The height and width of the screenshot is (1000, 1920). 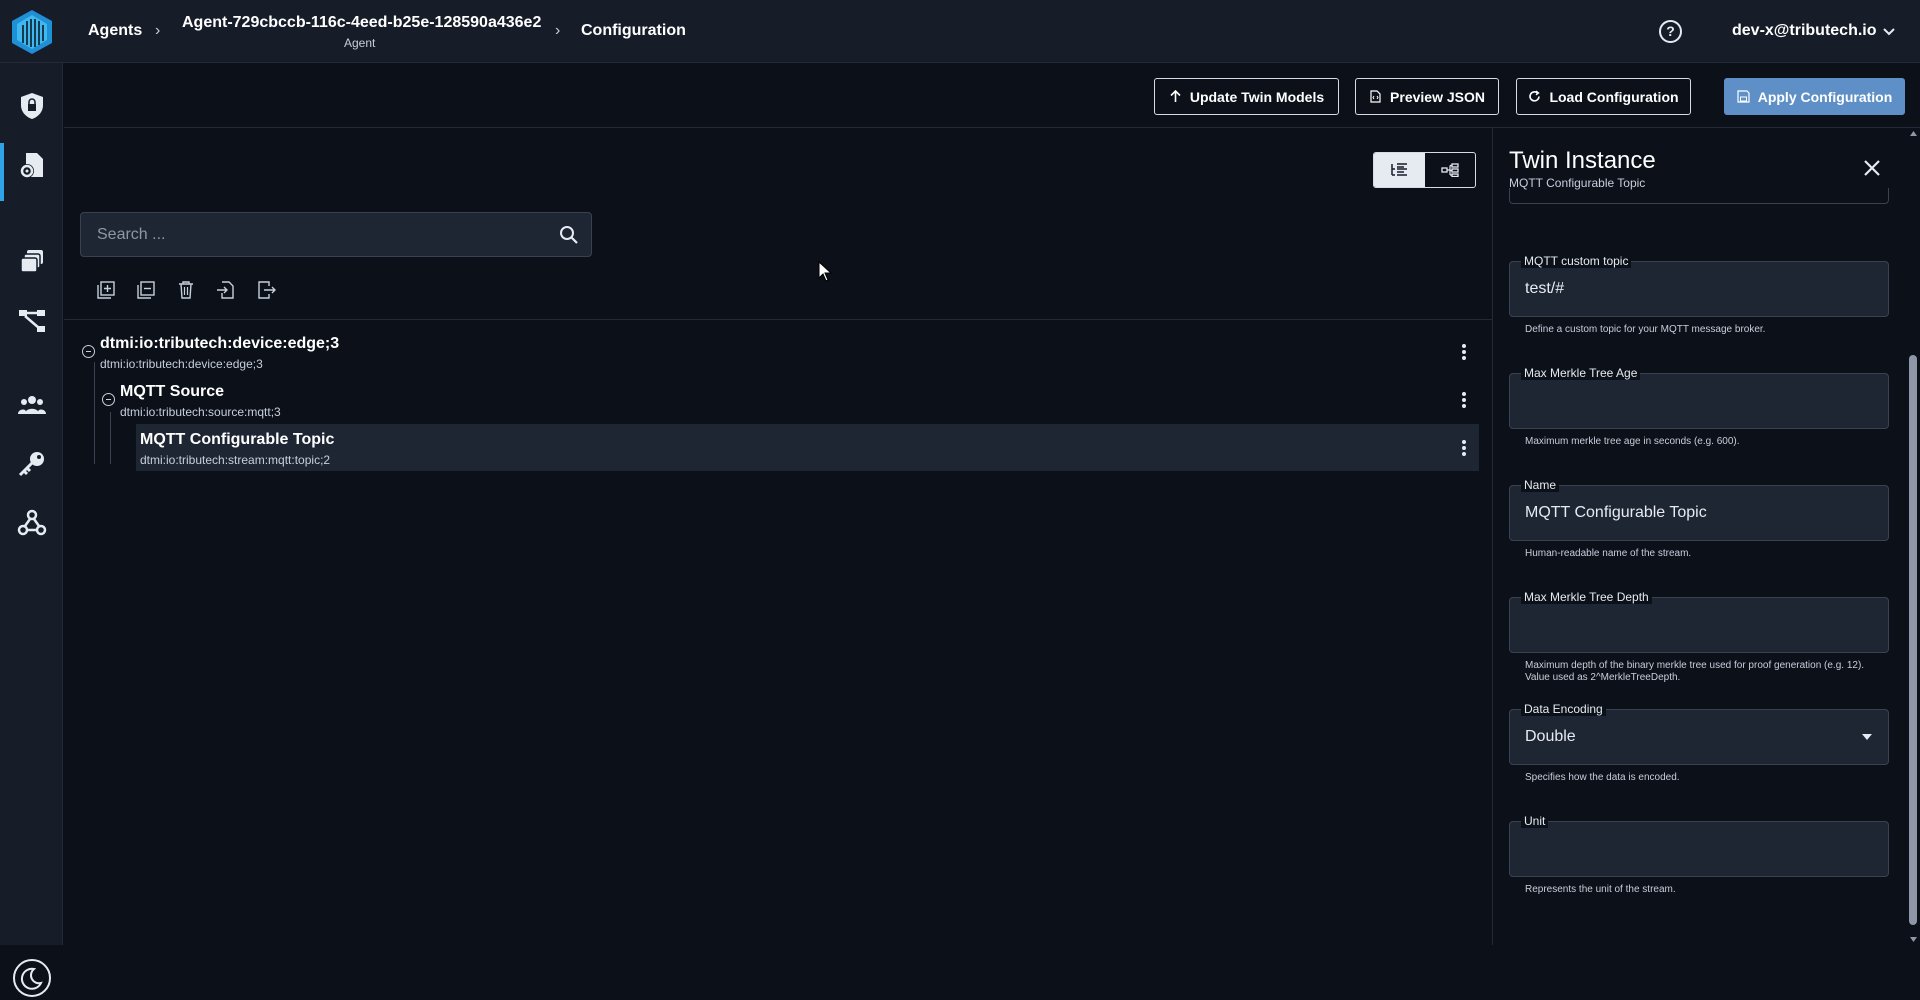 I want to click on field-label: Data Encoding, so click(x=1563, y=709).